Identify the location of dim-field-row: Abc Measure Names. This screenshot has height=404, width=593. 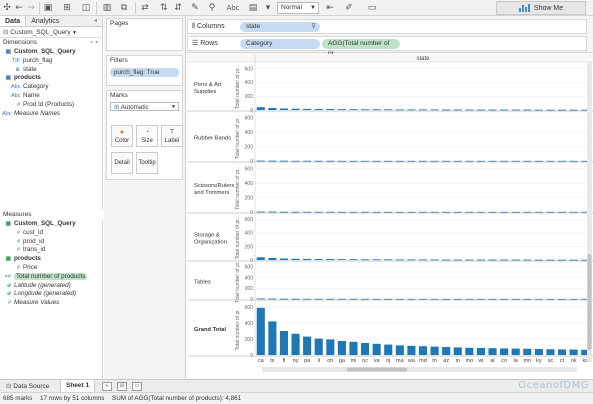
(51, 114).